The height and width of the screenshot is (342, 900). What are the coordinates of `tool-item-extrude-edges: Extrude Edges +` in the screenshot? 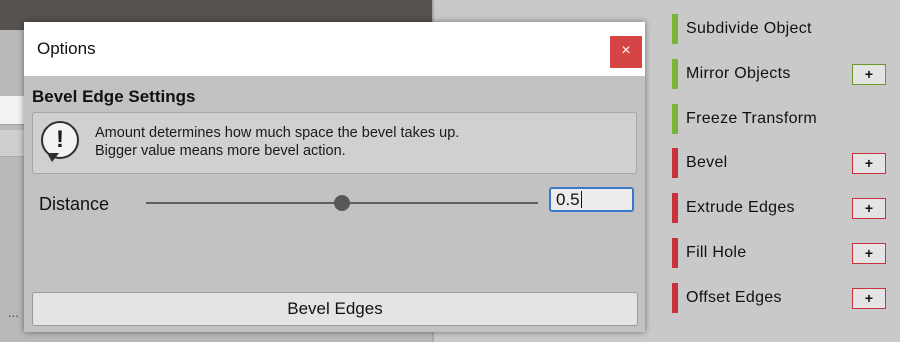 It's located at (782, 208).